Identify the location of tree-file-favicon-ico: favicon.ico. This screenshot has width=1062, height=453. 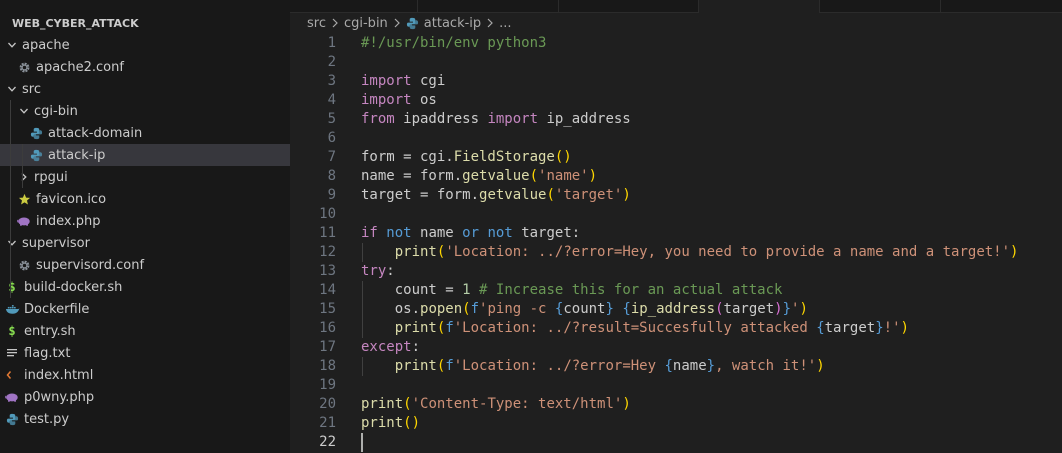
(145, 199).